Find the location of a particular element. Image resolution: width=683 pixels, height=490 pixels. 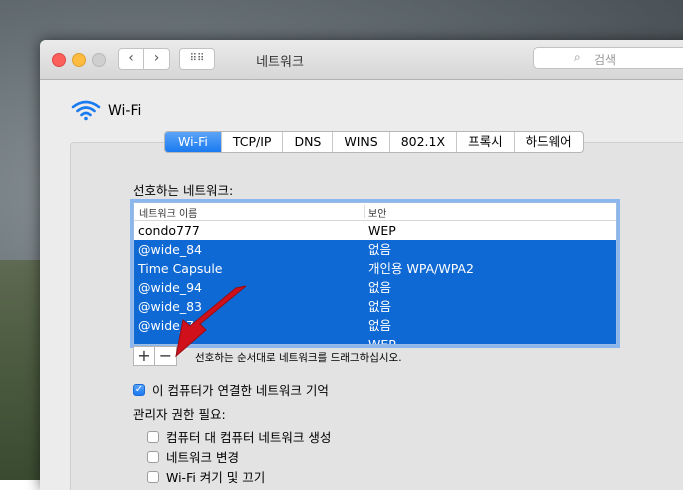

table-row: @wide_94 없음 is located at coordinates (375, 287).